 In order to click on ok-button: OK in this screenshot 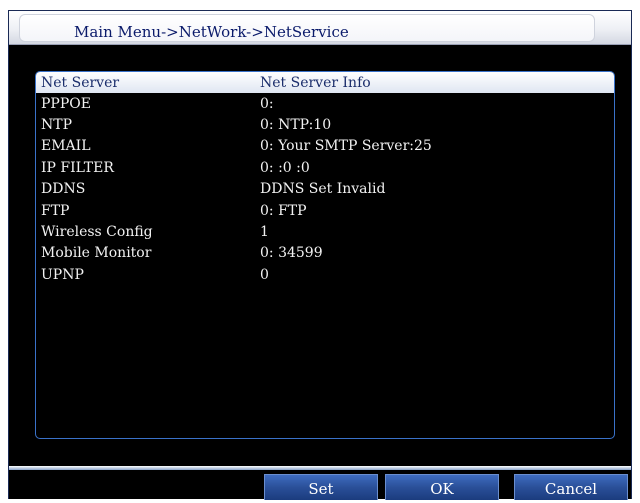, I will do `click(442, 487)`.